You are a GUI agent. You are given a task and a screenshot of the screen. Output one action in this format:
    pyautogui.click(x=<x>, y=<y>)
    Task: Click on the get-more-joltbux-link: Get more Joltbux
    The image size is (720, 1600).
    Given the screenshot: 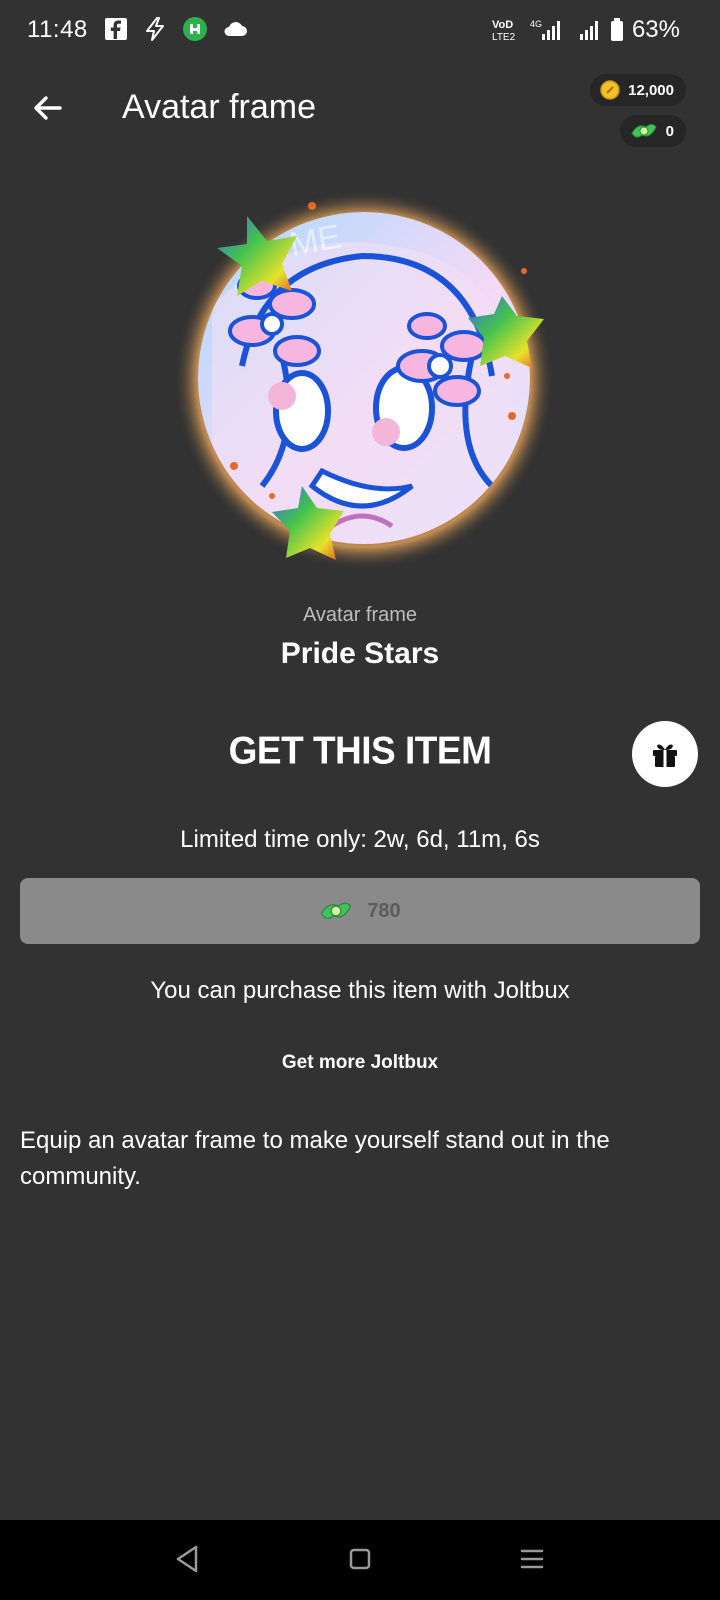 What is the action you would take?
    pyautogui.click(x=360, y=1063)
    